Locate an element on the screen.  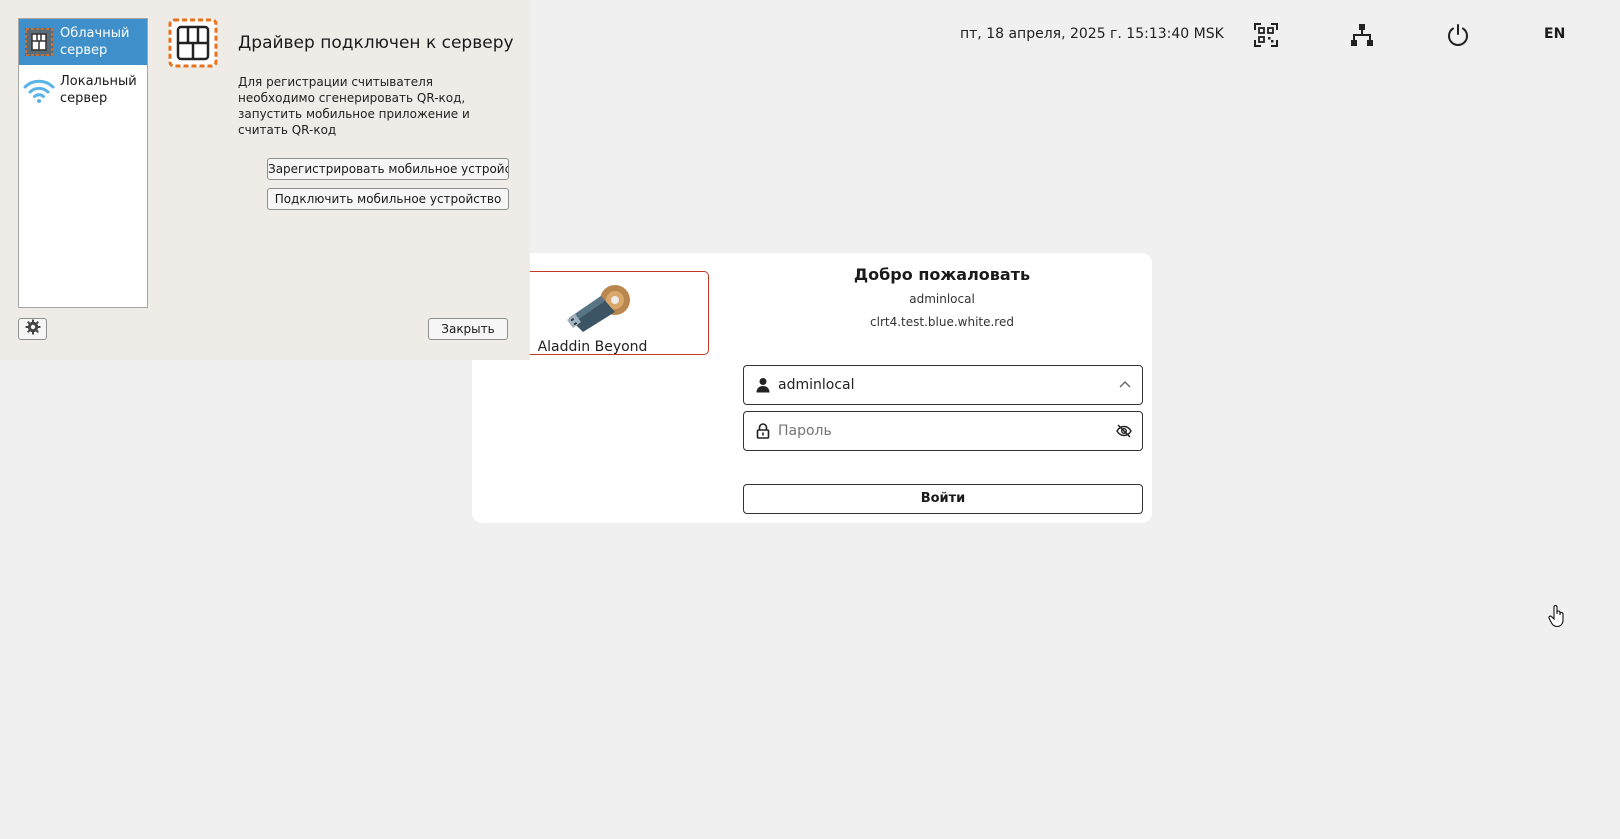
server-item-cloud-label: Облачный сервер is located at coordinates (95, 42).